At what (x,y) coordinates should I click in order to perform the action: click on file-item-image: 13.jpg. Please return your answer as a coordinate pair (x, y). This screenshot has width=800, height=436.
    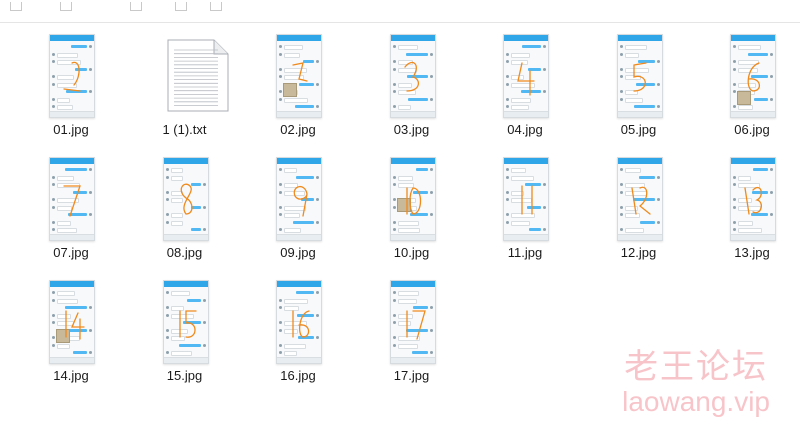
    Looking at the image, I should click on (751, 205).